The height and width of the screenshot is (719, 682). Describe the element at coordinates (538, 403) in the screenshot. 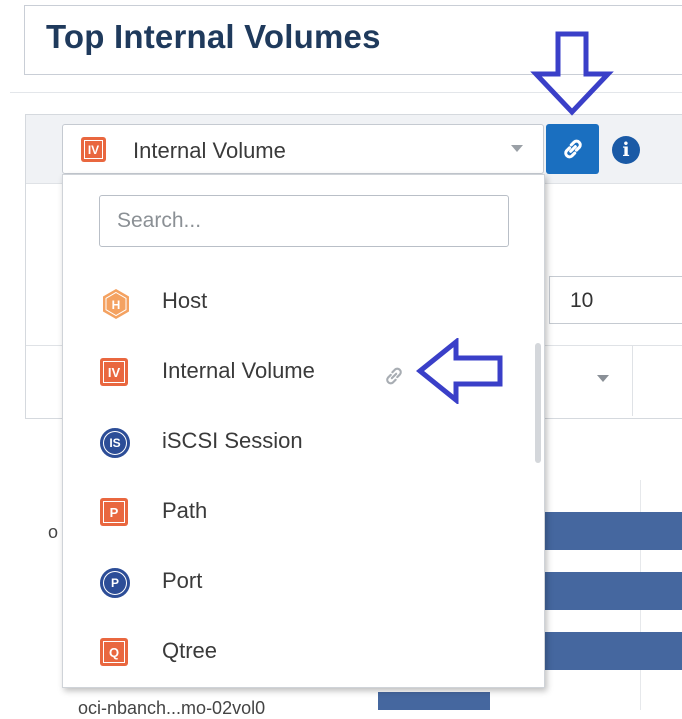

I see `scrollbar` at that location.